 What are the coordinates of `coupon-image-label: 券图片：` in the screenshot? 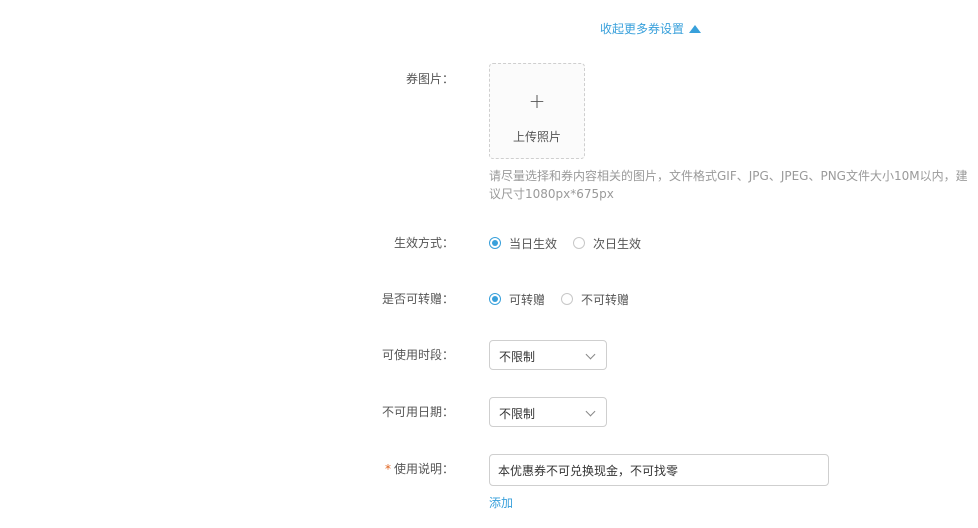 It's located at (429, 79).